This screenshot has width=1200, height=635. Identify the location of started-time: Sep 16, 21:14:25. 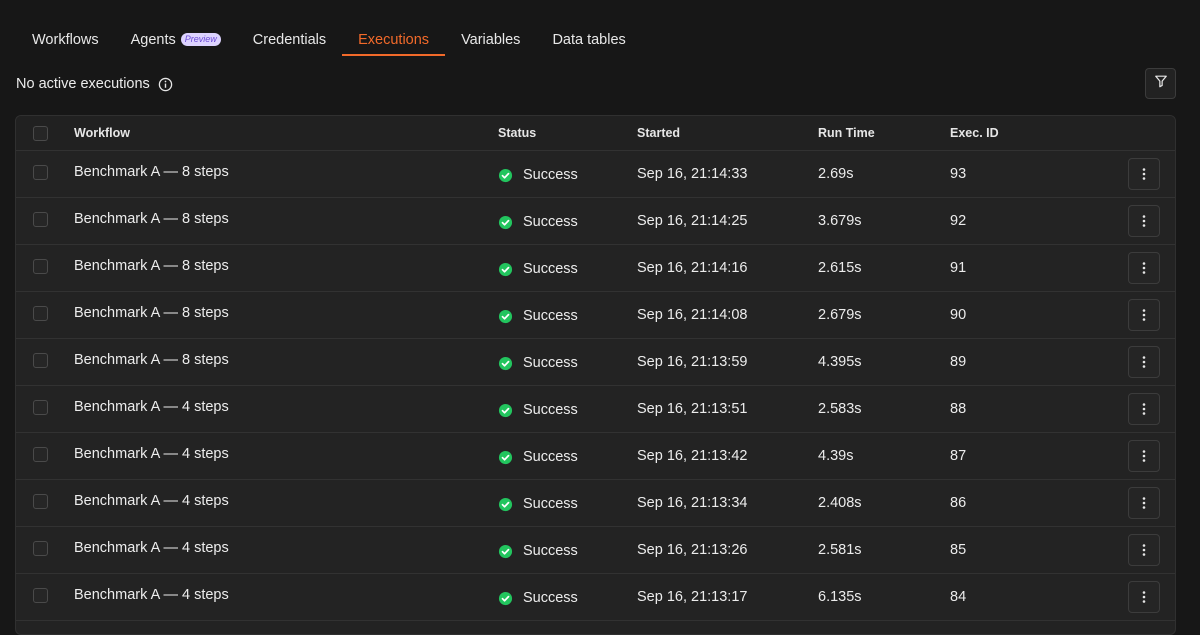
(692, 221).